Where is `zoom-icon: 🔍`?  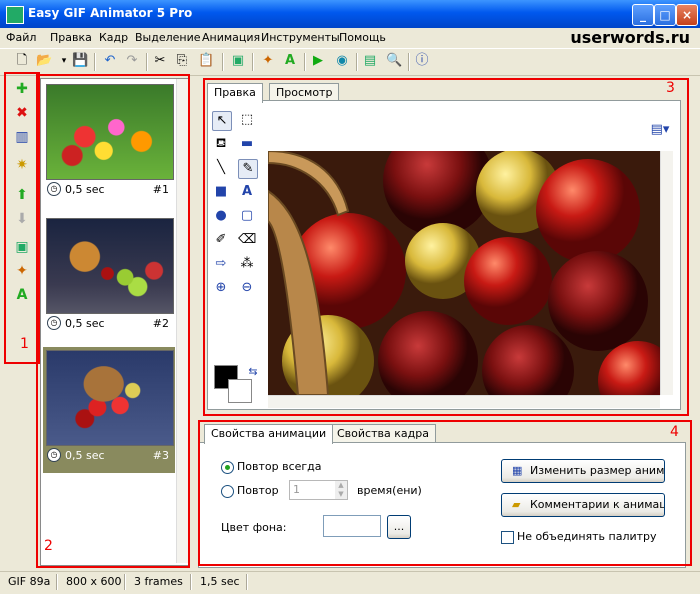 zoom-icon: 🔍 is located at coordinates (394, 61).